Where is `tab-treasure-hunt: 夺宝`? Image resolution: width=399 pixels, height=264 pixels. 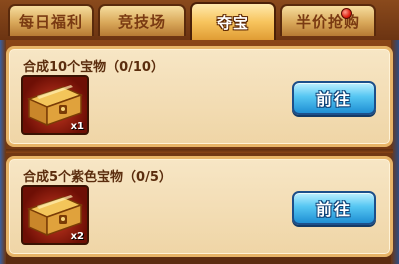 tab-treasure-hunt: 夺宝 is located at coordinates (233, 21).